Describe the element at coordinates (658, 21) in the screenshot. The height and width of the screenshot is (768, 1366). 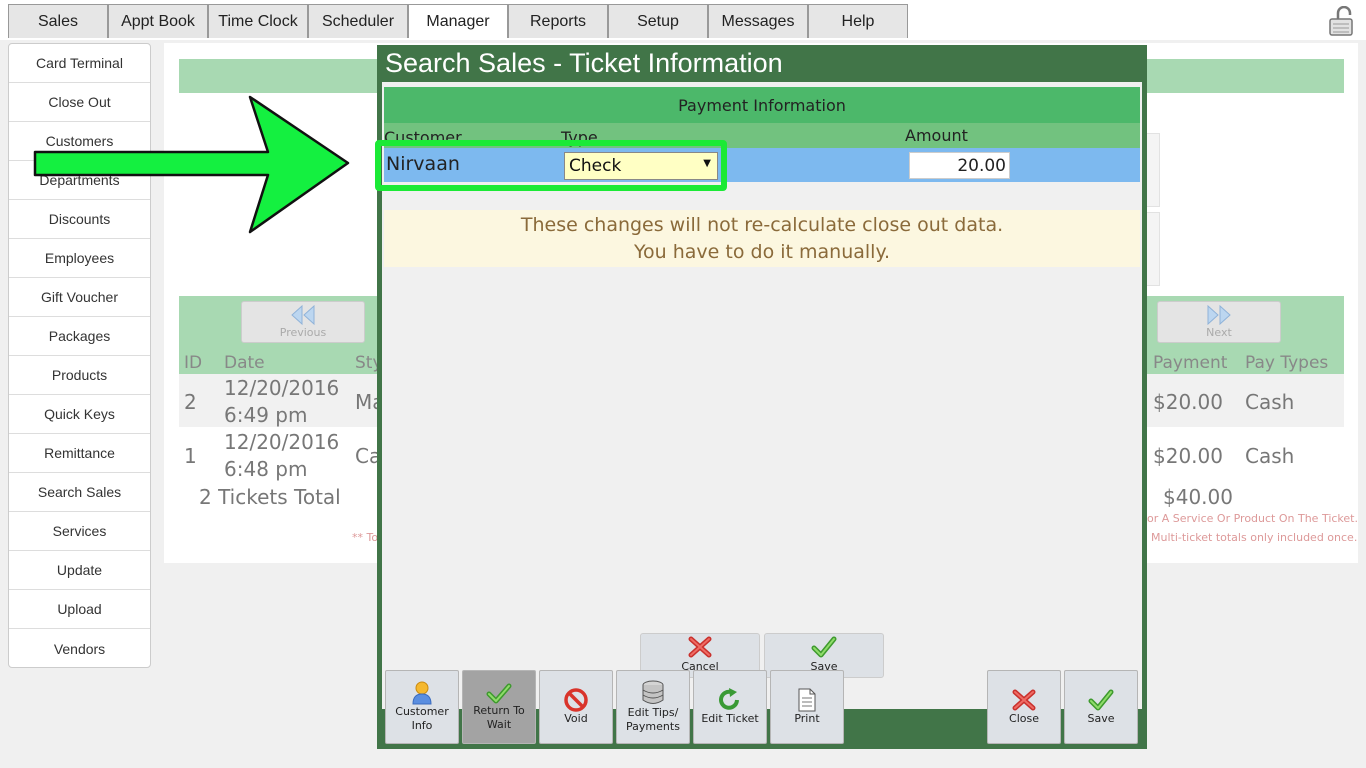
I see `tab-setup: Setup` at that location.